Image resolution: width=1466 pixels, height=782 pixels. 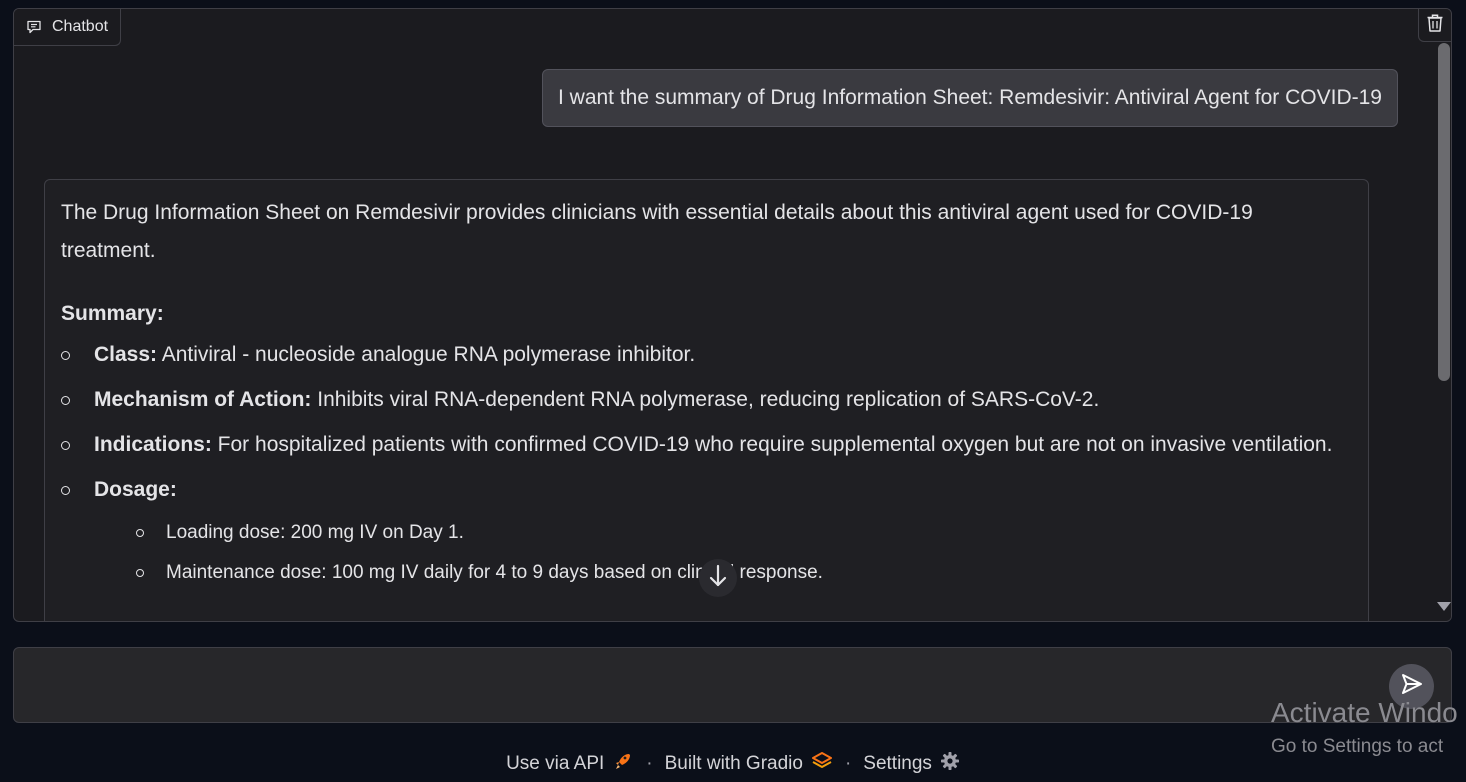 What do you see at coordinates (743, 533) in the screenshot?
I see `list-item: Loading dose: 200 mg IV on Day 1.` at bounding box center [743, 533].